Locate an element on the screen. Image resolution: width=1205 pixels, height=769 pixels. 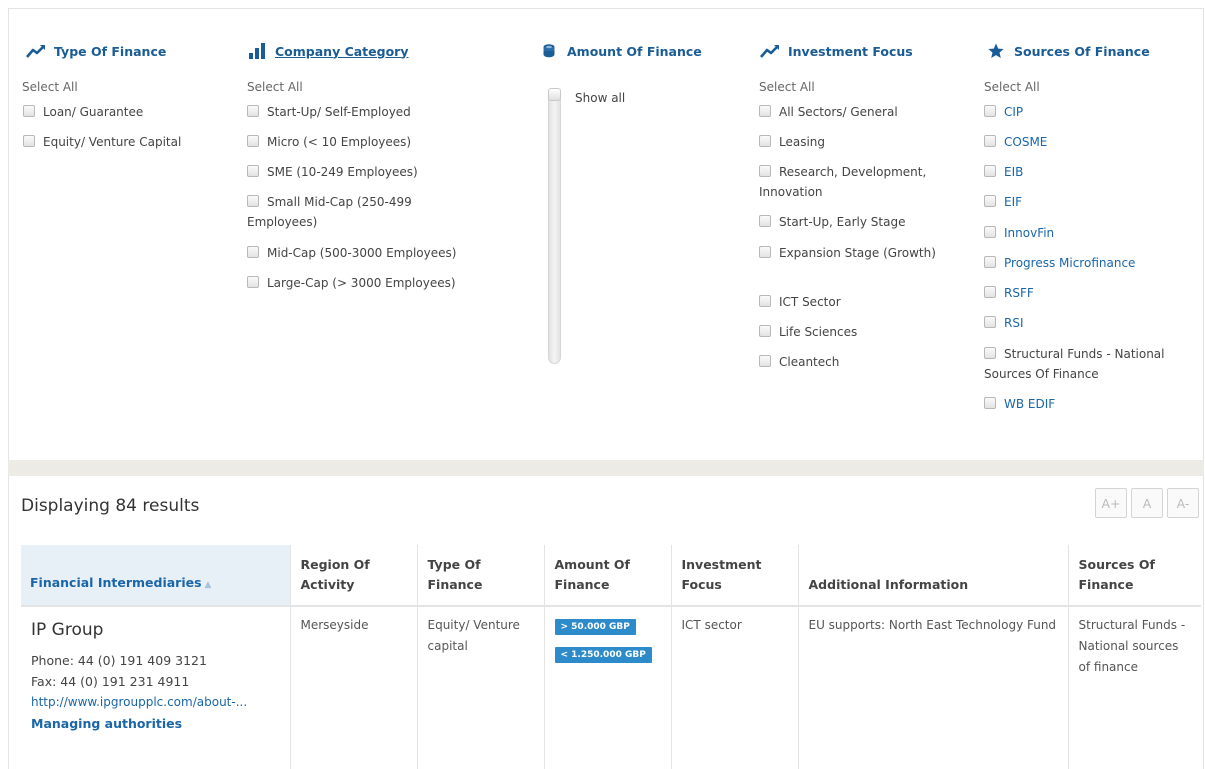
column-header-additional-info: Additional Information is located at coordinates (933, 575).